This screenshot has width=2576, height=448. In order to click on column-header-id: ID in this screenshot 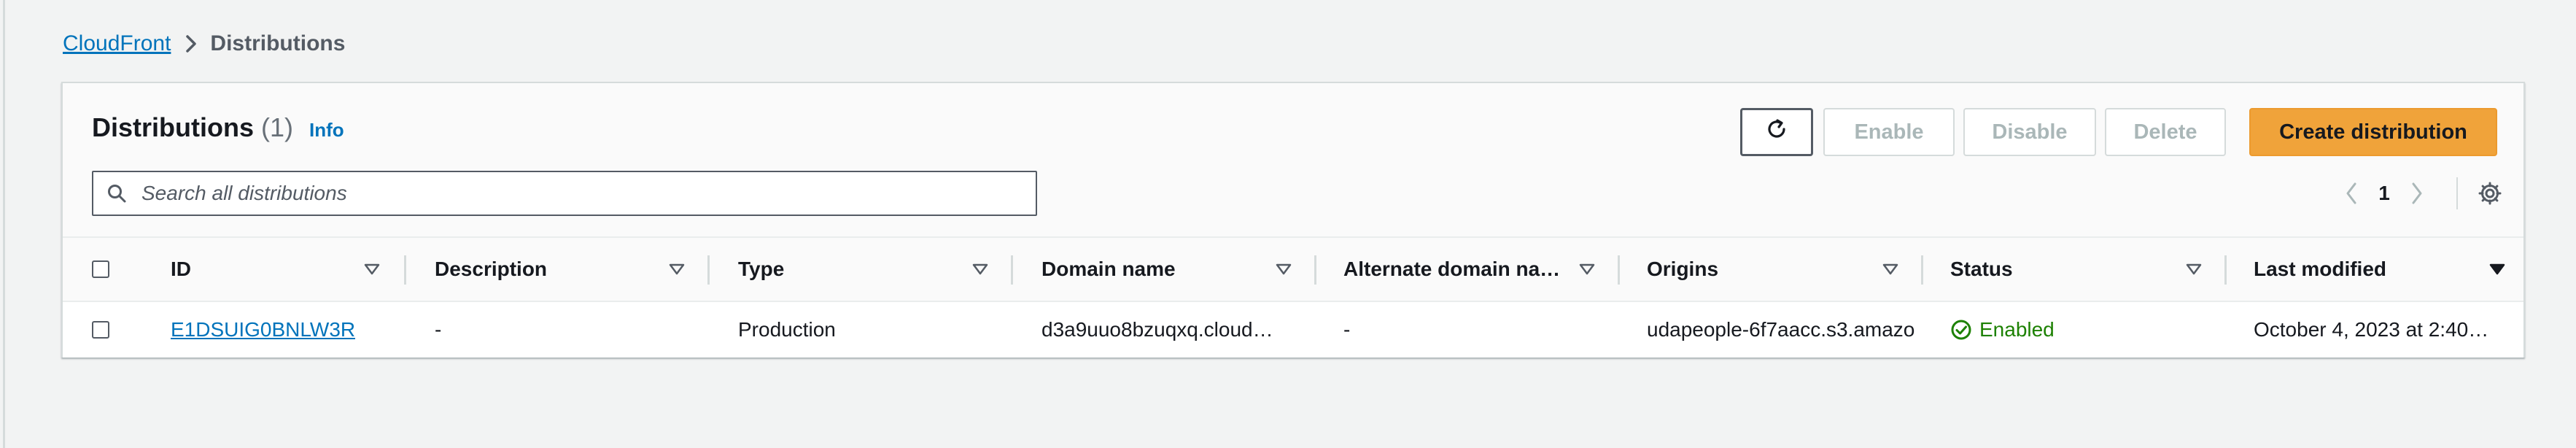, I will do `click(258, 269)`.